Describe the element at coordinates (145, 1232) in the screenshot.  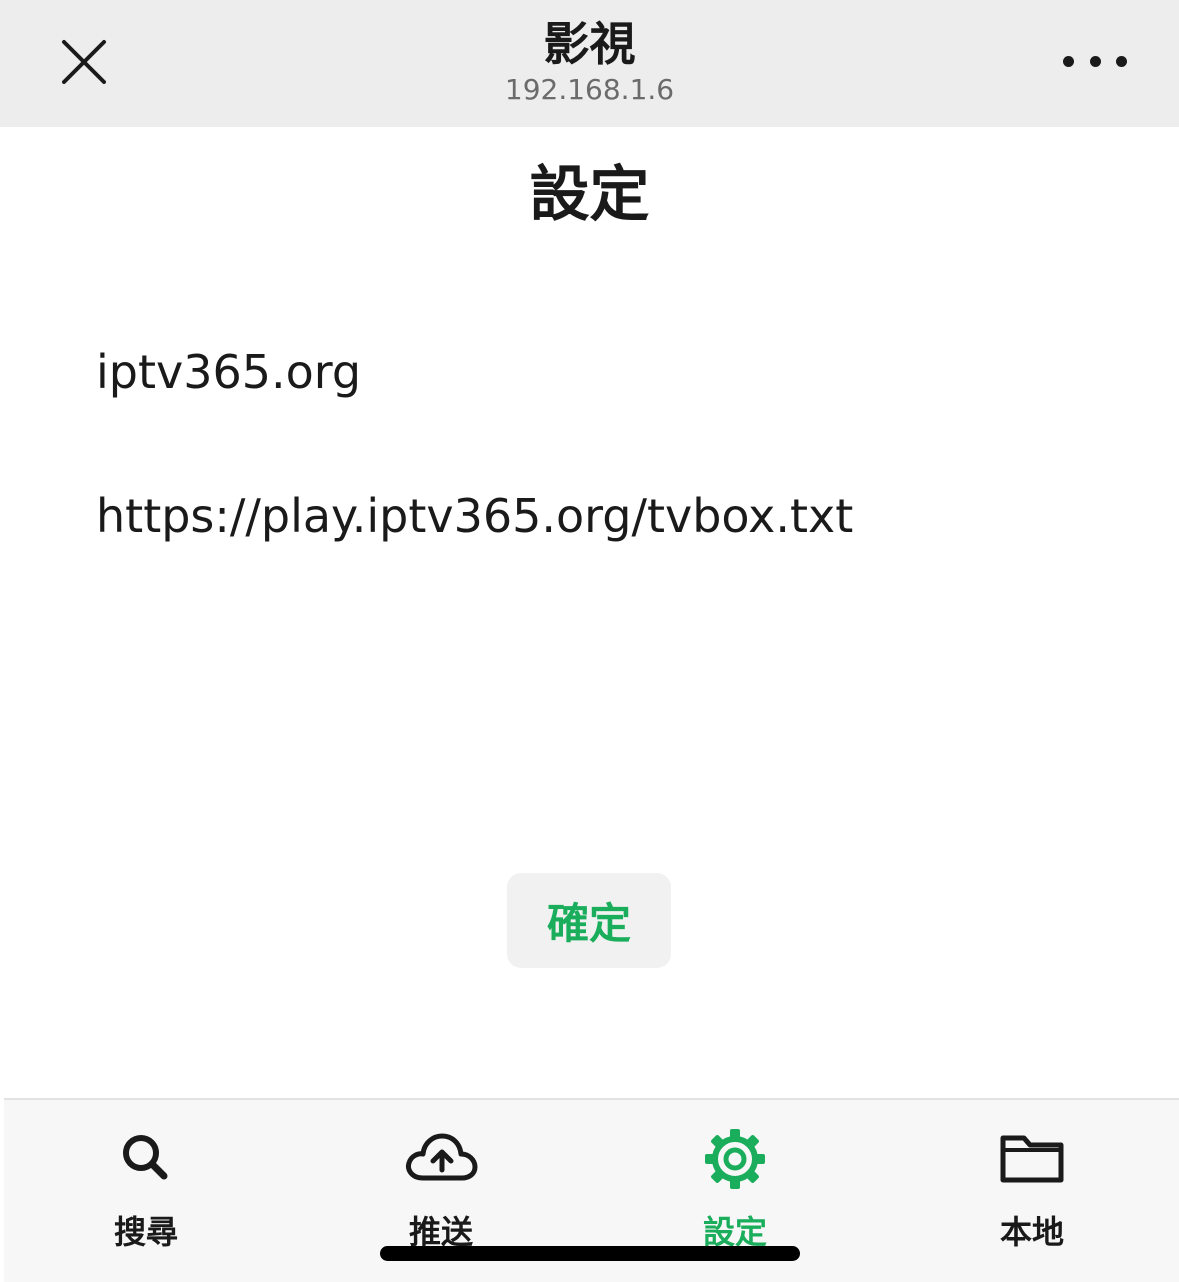
I see `tab-label: 搜尋` at that location.